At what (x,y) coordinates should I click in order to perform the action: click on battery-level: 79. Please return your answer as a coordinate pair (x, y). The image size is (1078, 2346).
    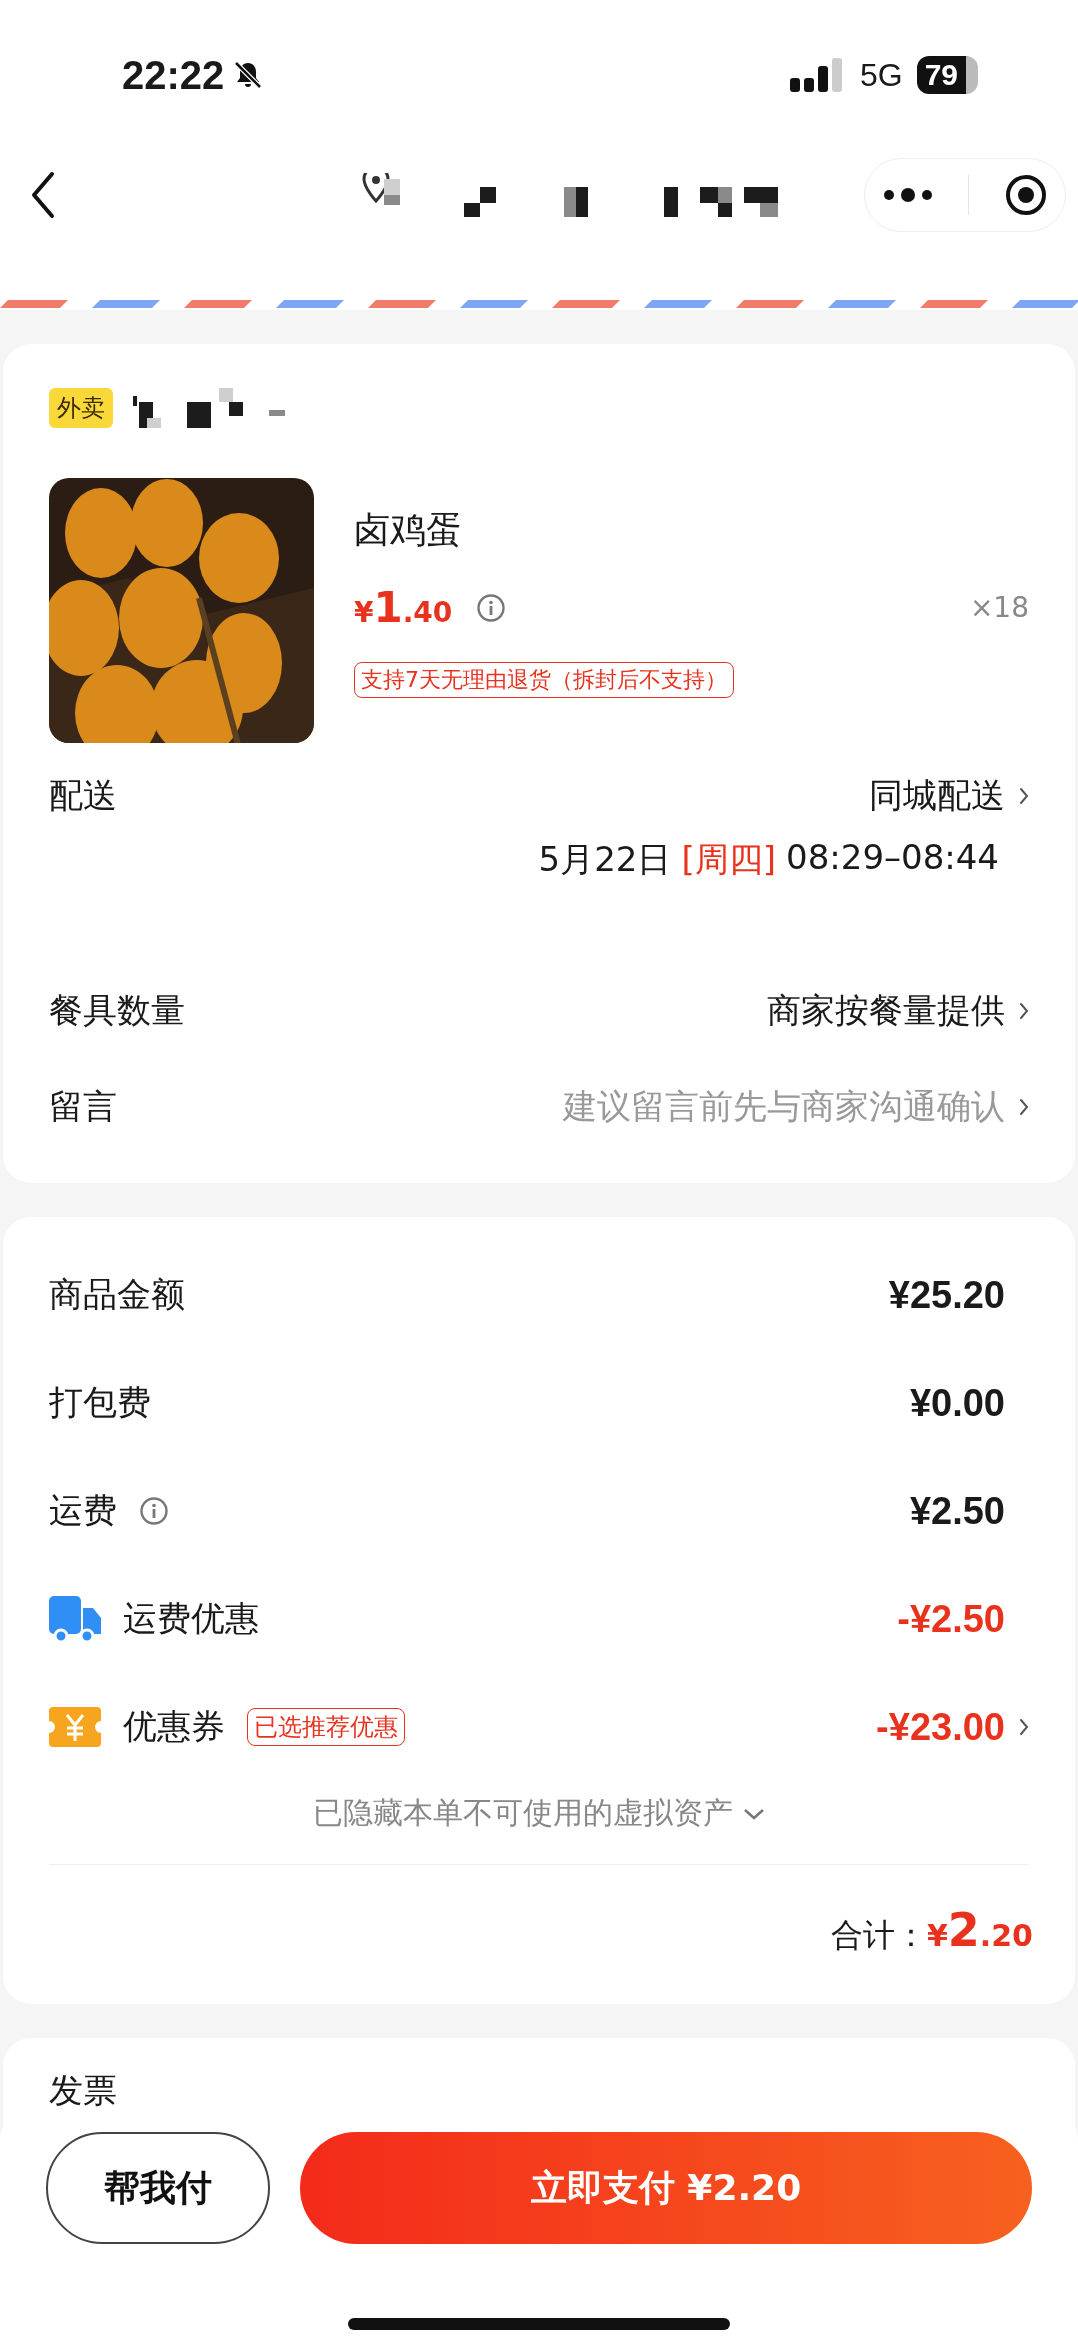
    Looking at the image, I should click on (947, 75).